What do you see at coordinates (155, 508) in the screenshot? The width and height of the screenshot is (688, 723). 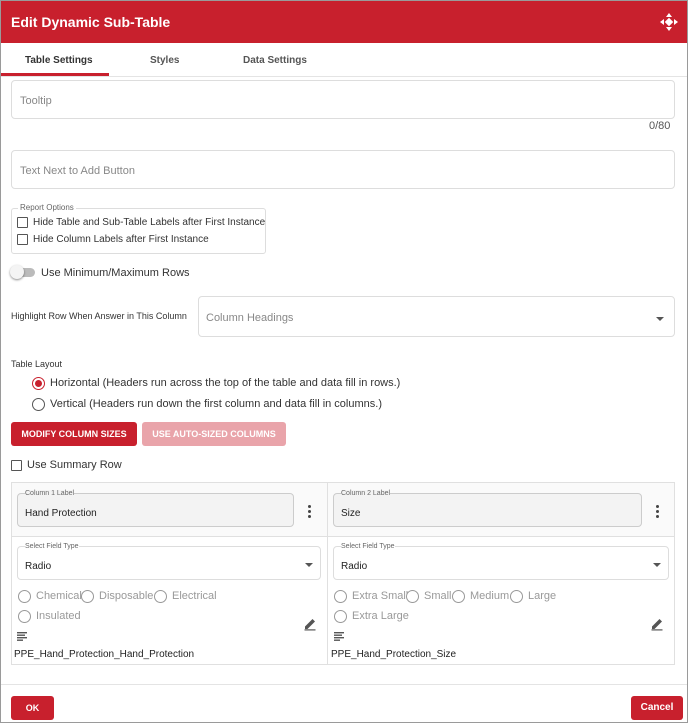 I see `column-1-label-field: Column 1 Label Hand Protection` at bounding box center [155, 508].